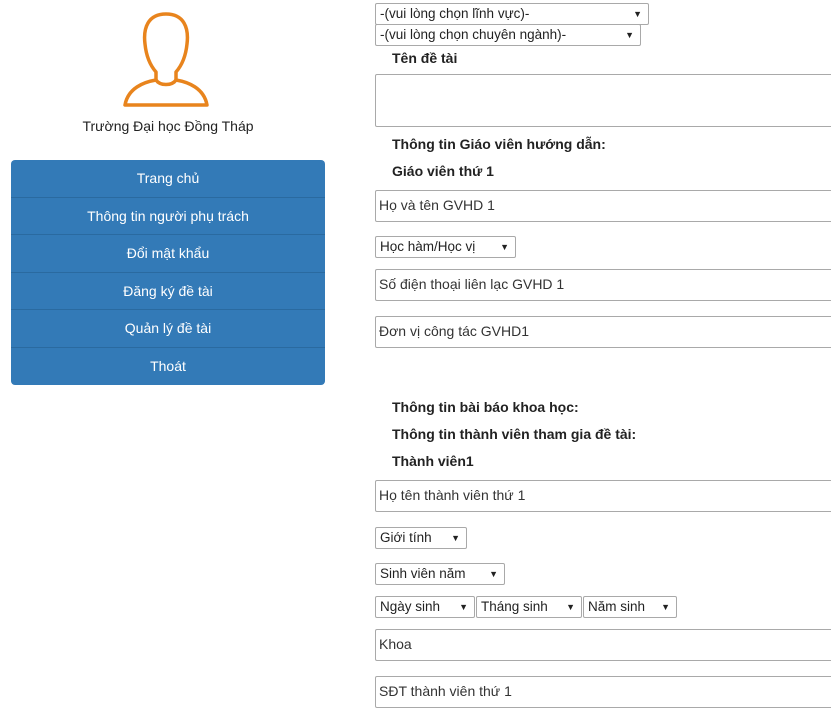 This screenshot has height=708, width=831. What do you see at coordinates (168, 216) in the screenshot?
I see `menu-item-manager-info: Thông tin người phụ trách` at bounding box center [168, 216].